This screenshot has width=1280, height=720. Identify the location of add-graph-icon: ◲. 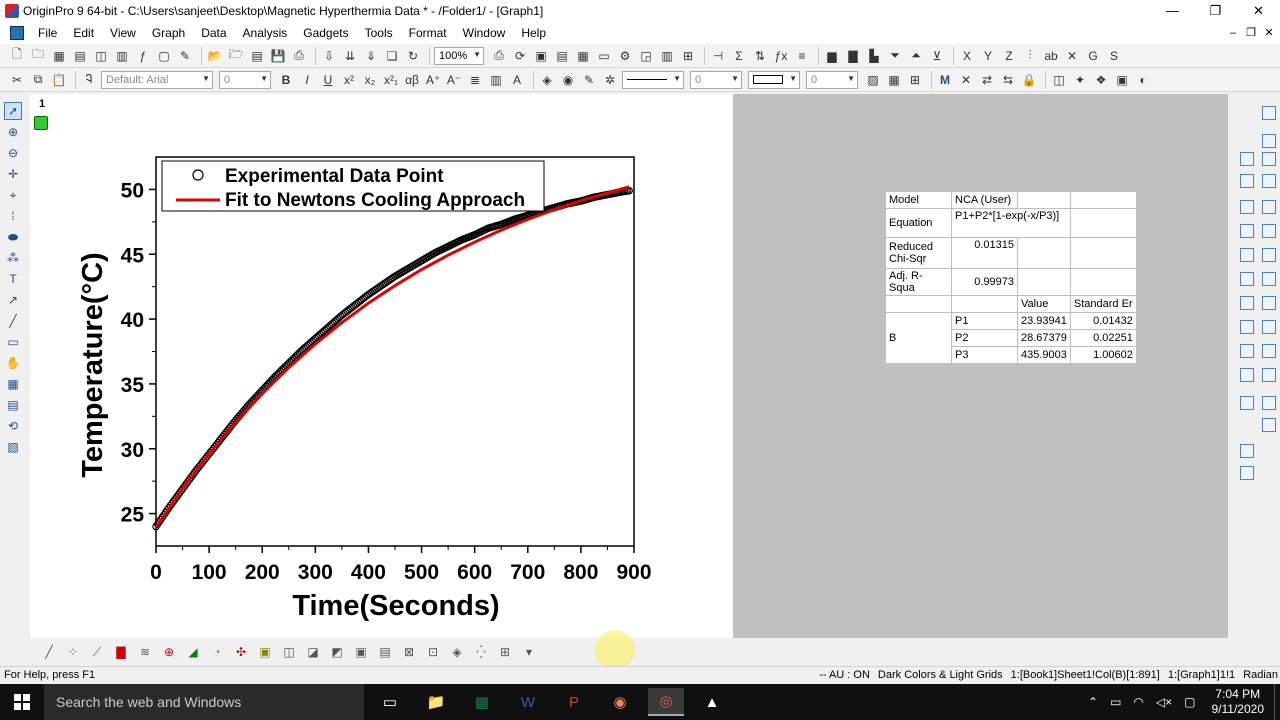
(646, 56).